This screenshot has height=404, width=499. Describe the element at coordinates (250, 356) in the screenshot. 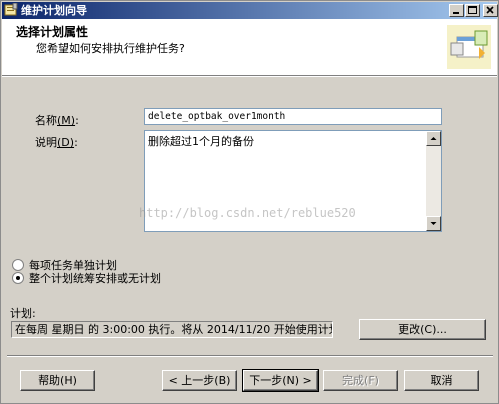

I see `footer-divider` at that location.